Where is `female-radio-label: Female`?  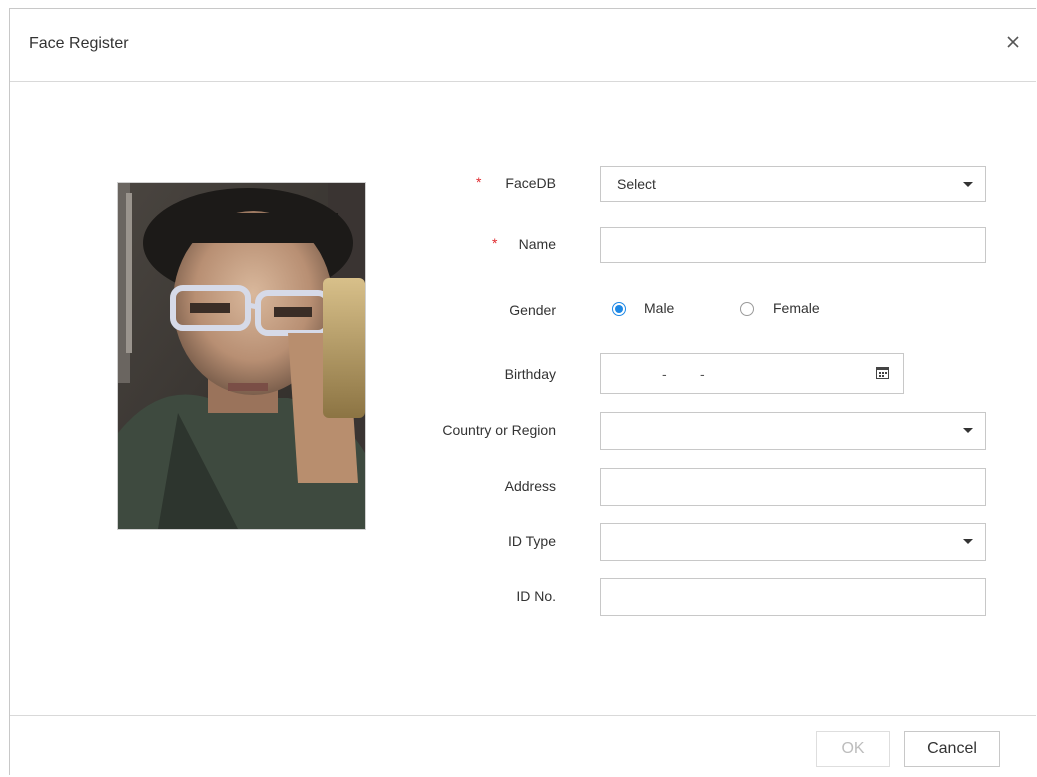 female-radio-label: Female is located at coordinates (796, 308).